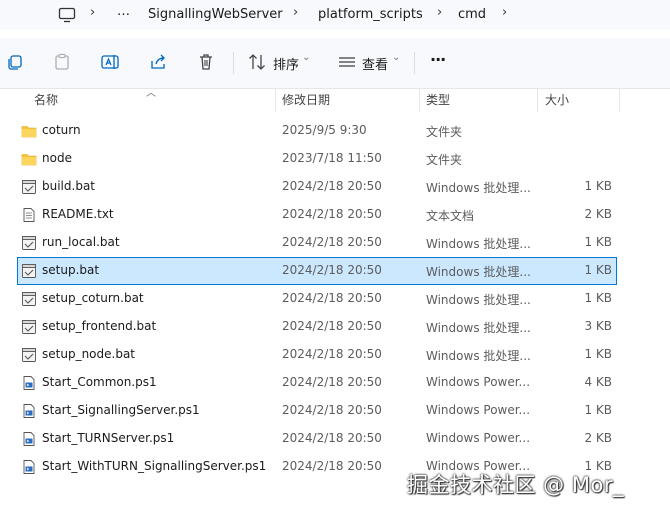 The image size is (670, 515). What do you see at coordinates (375, 63) in the screenshot?
I see `view-button: 查看` at bounding box center [375, 63].